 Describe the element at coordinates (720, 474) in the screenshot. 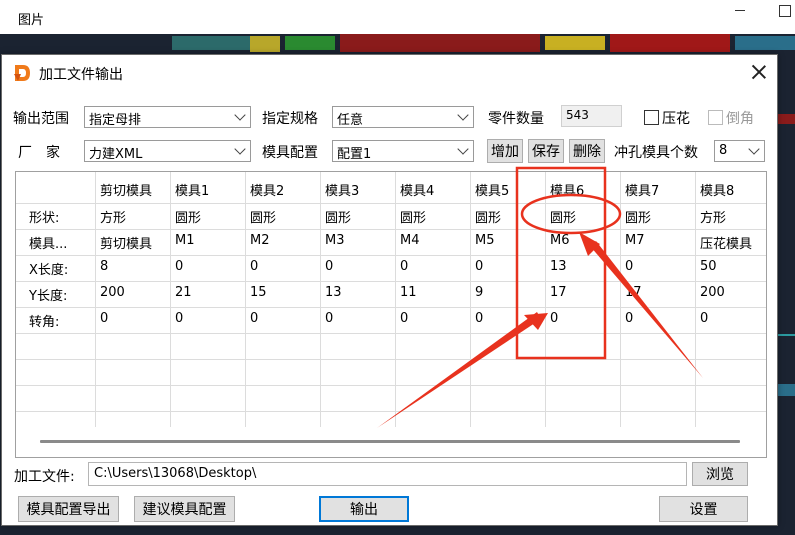

I see `browse-button: 浏览` at that location.